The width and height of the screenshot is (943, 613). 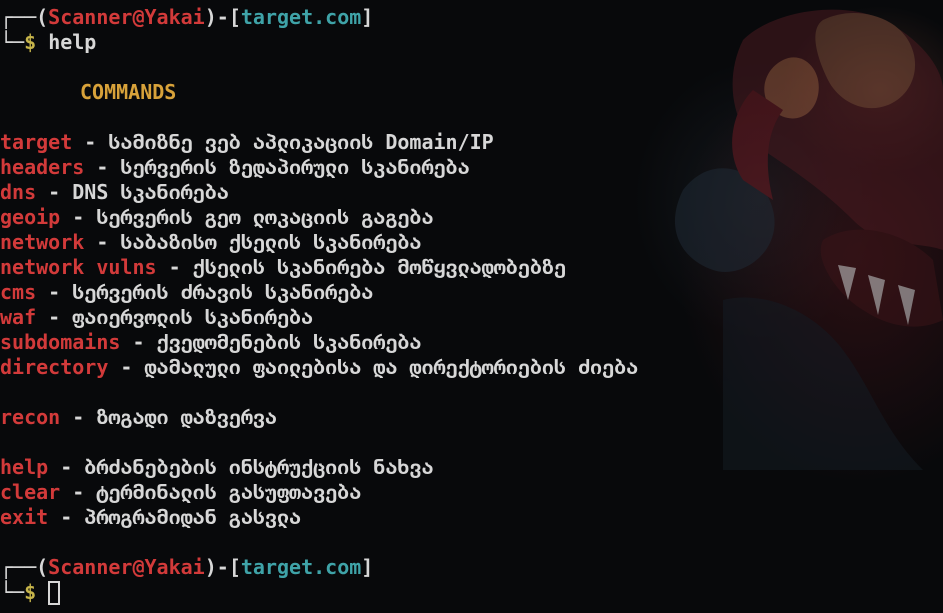 I want to click on command-name: target, so click(x=36, y=142).